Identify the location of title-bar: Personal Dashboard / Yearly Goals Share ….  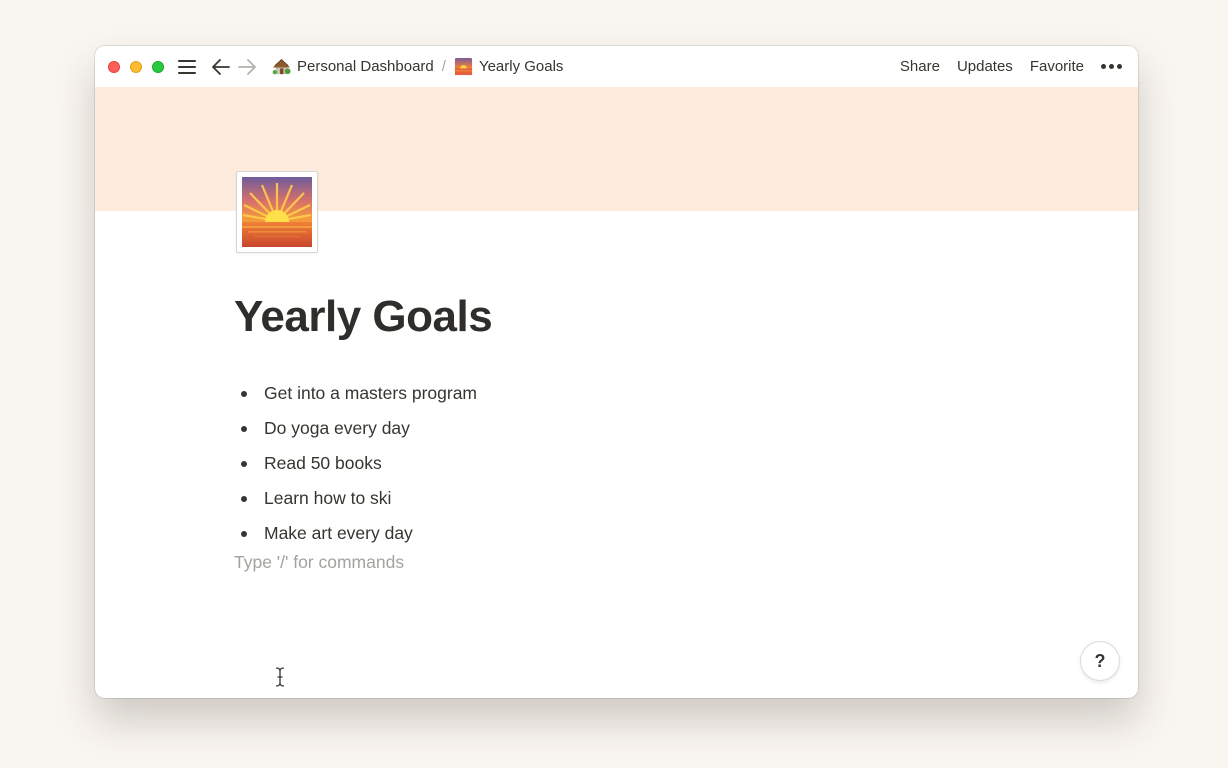
(616, 66).